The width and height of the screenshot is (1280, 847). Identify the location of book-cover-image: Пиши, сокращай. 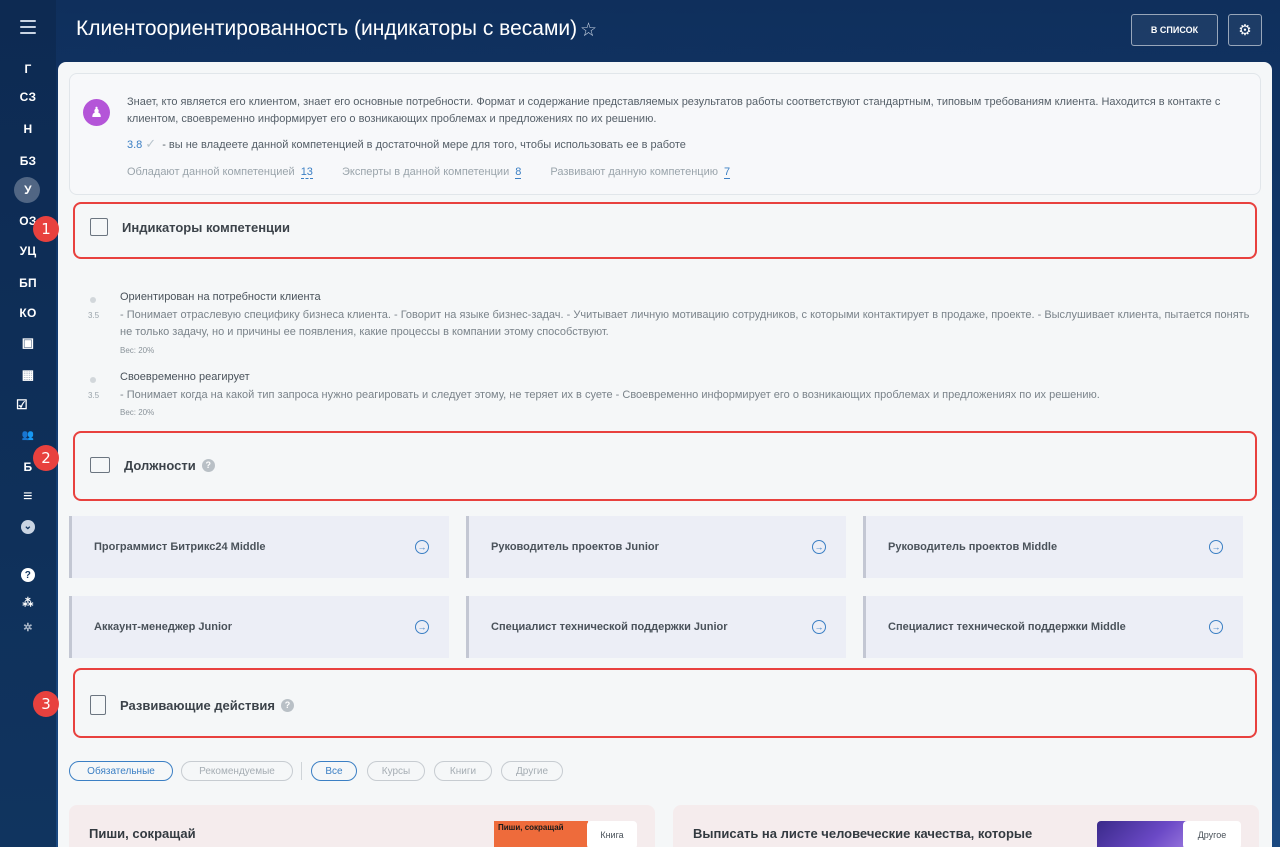
(541, 834).